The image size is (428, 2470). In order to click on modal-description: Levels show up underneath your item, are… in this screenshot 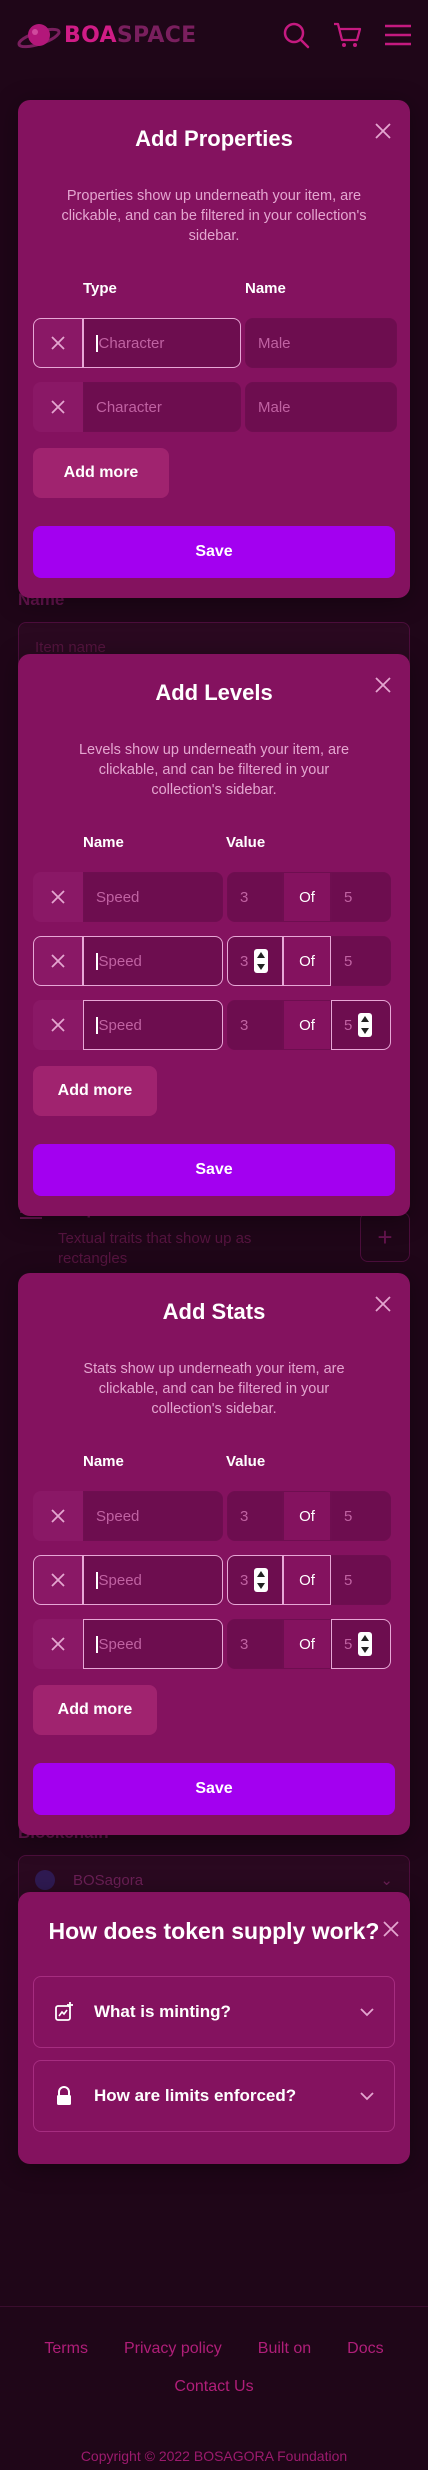, I will do `click(214, 770)`.